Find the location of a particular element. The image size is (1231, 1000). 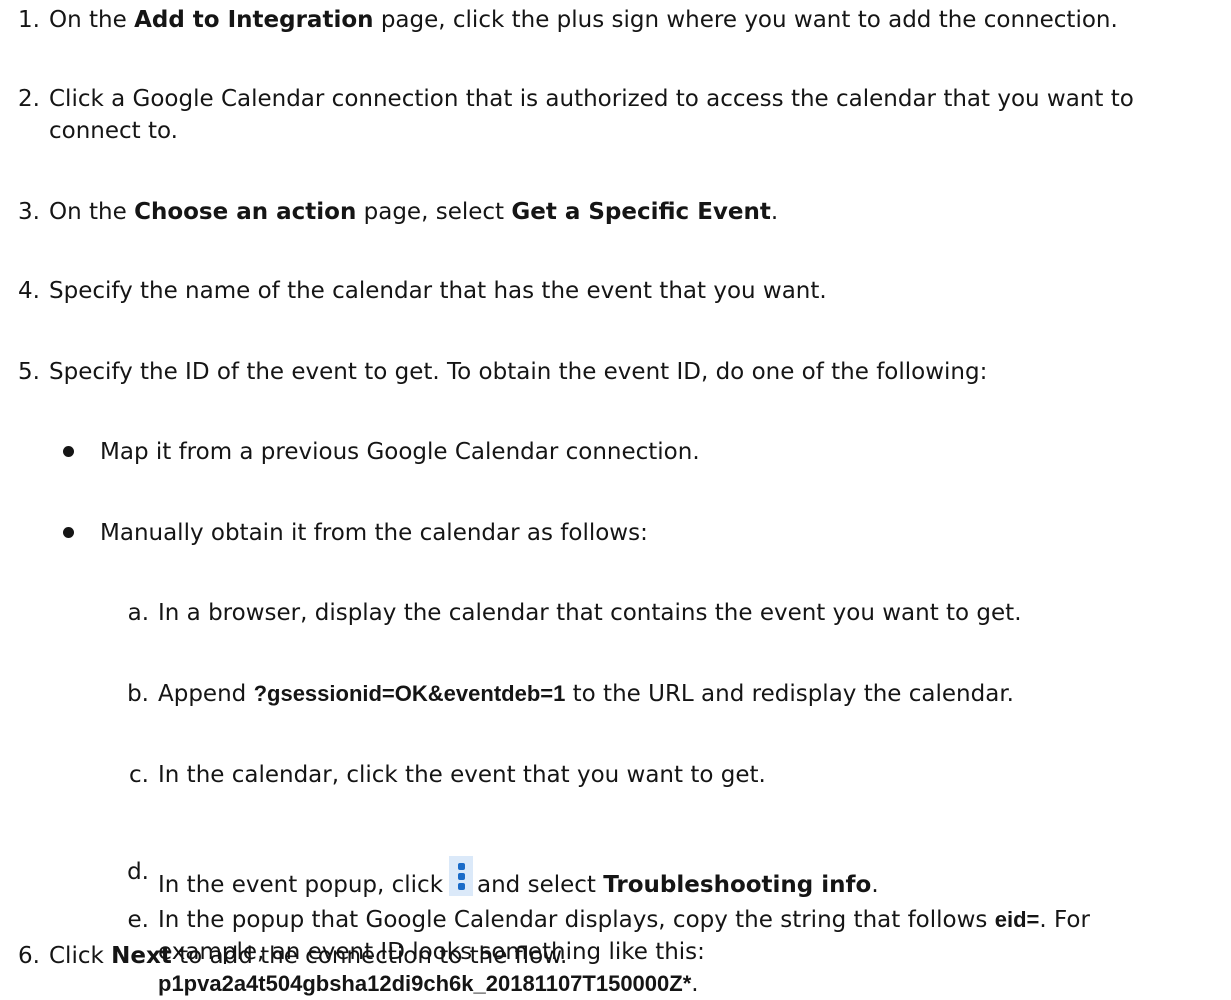

step-number: 5. is located at coordinates (29, 372).